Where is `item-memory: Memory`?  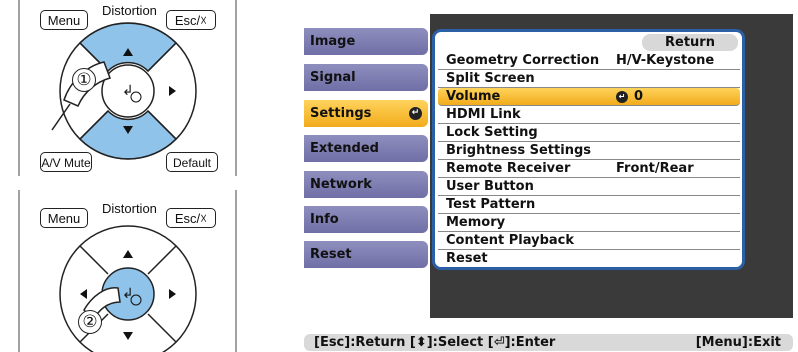
item-memory: Memory is located at coordinates (589, 223).